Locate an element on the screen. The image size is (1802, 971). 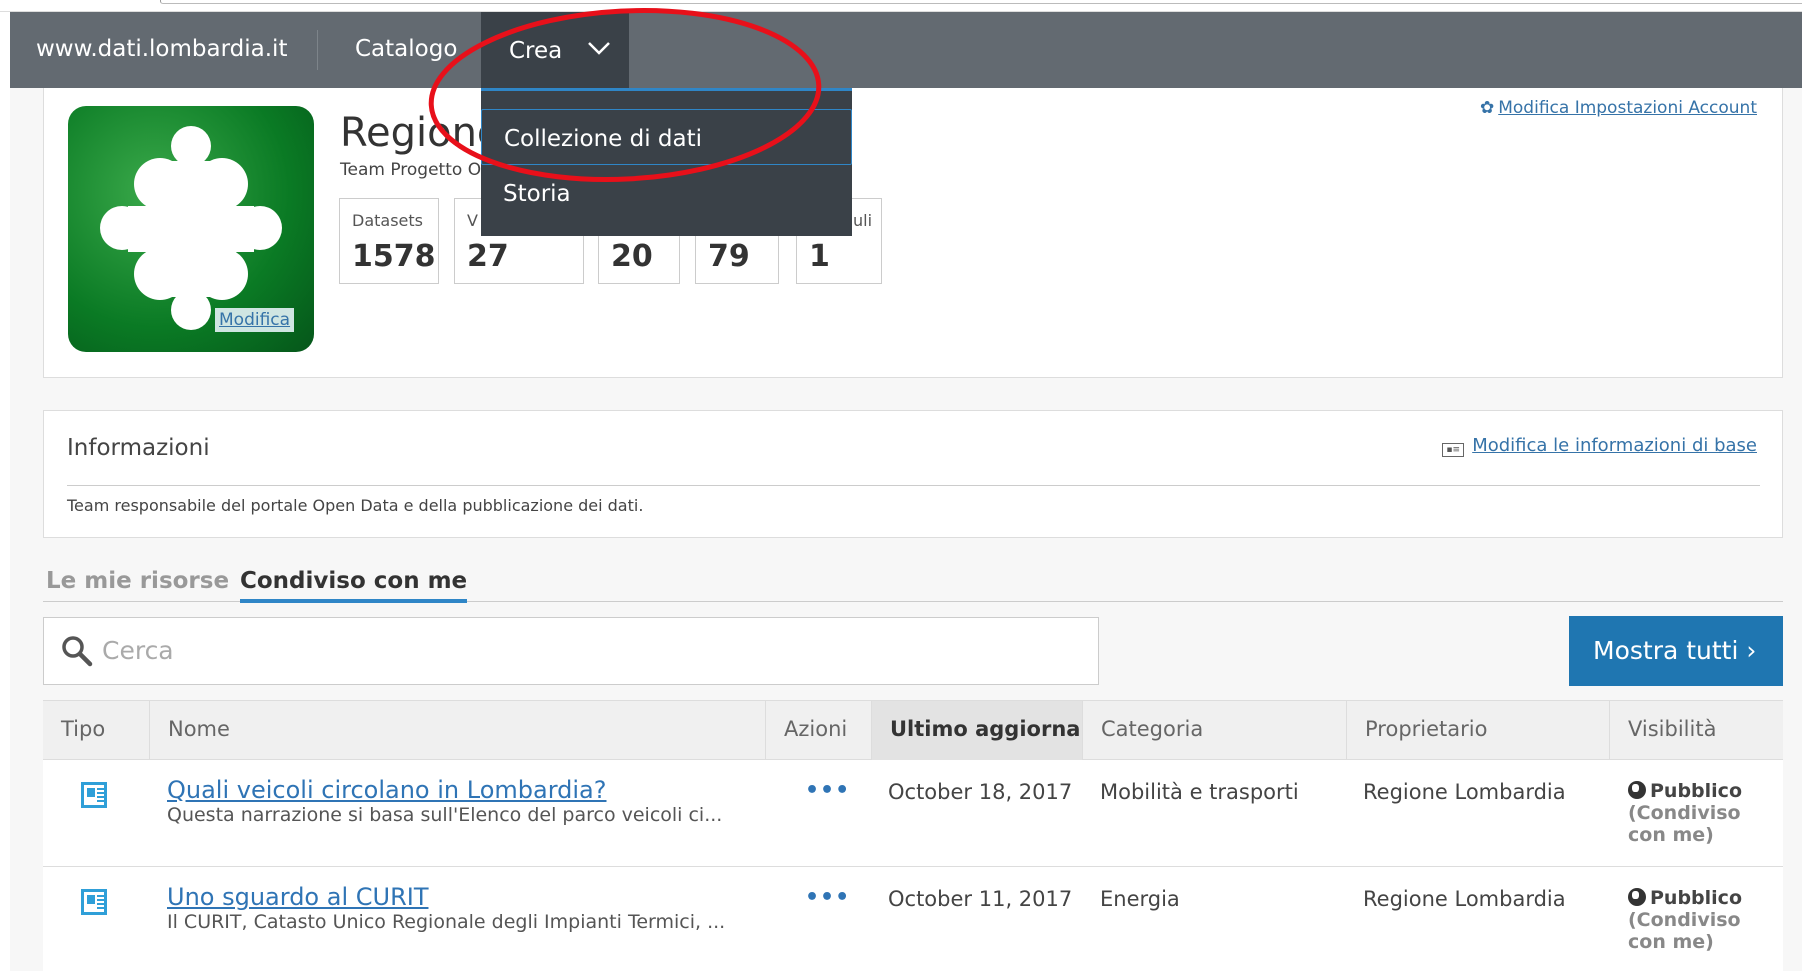
column-visibilita: Visibilità is located at coordinates (1696, 731).